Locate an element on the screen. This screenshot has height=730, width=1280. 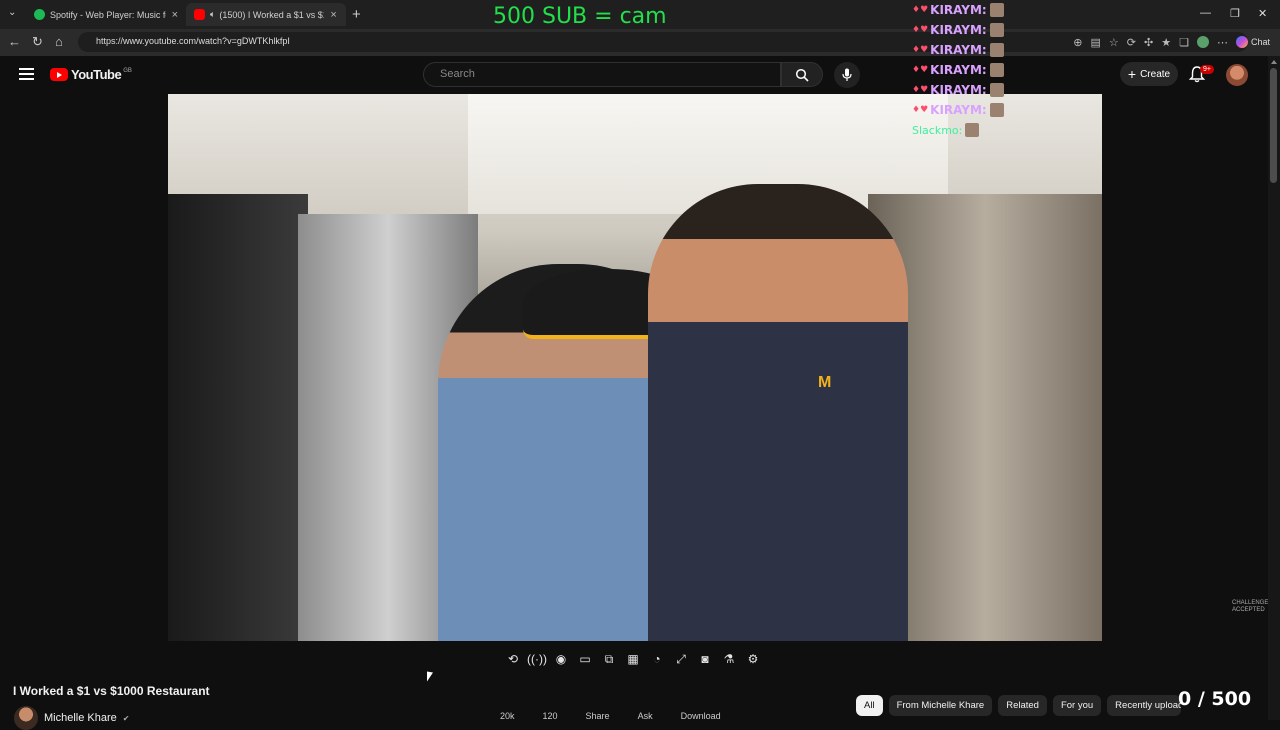
microphone-icon is located at coordinates (847, 74).